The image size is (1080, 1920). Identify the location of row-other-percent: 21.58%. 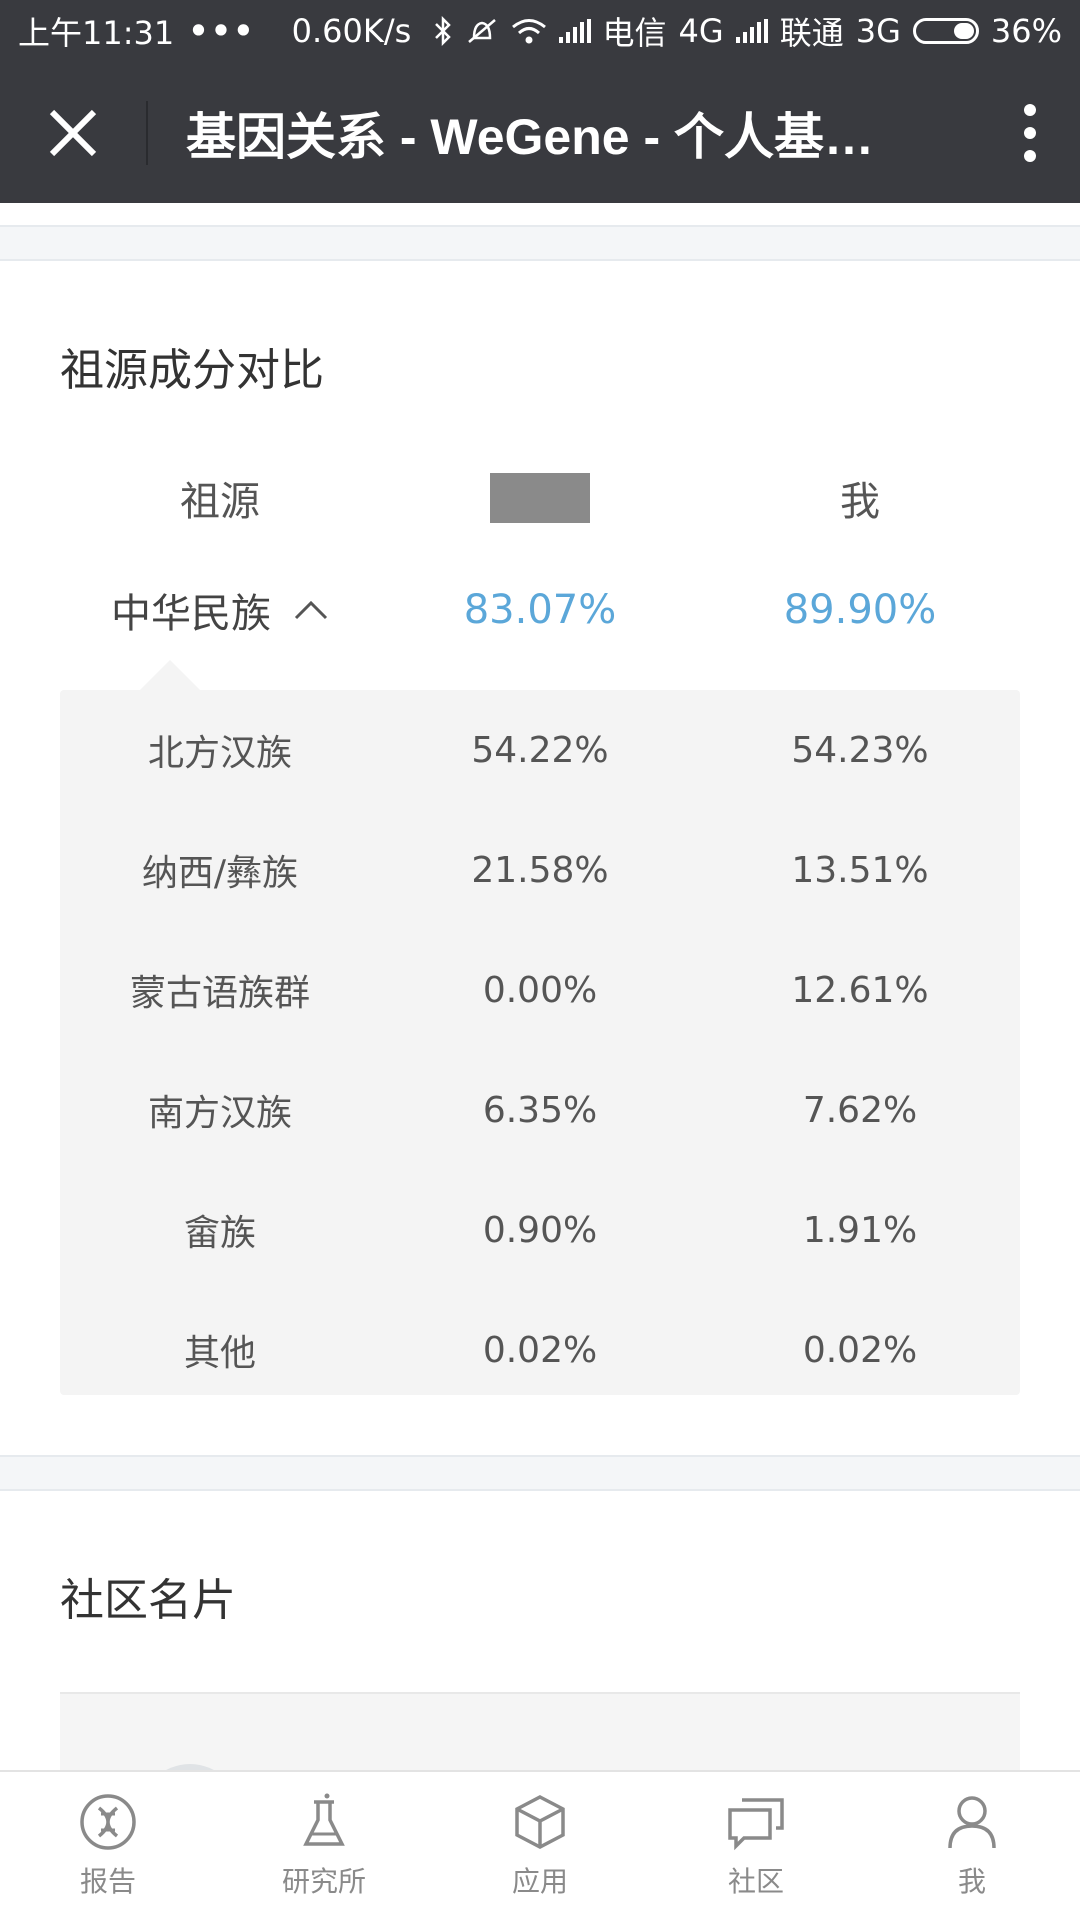
(540, 870).